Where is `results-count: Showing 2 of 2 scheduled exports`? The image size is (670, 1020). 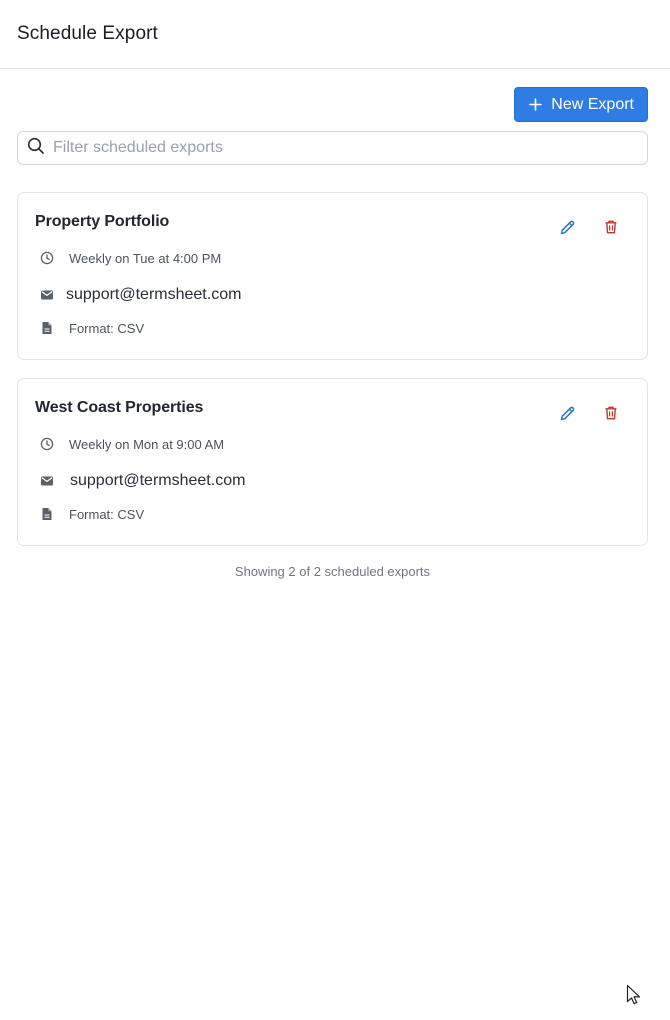
results-count: Showing 2 of 2 scheduled exports is located at coordinates (332, 571).